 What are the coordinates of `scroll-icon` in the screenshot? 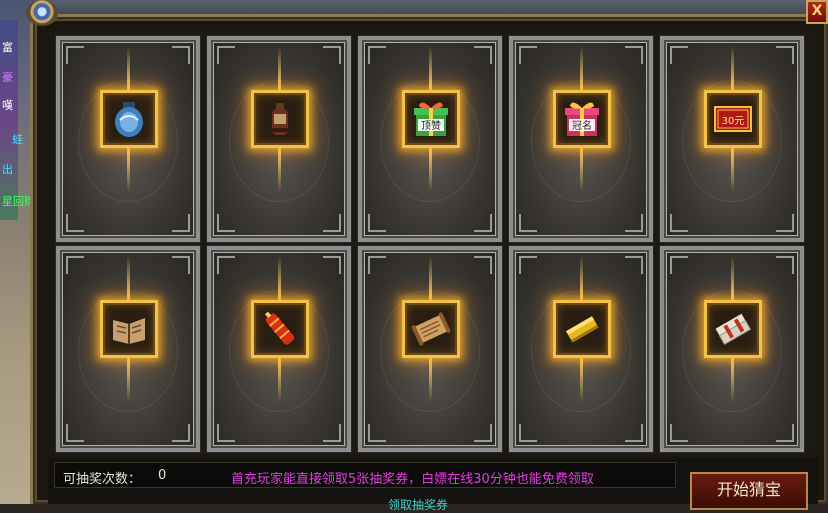 It's located at (431, 329).